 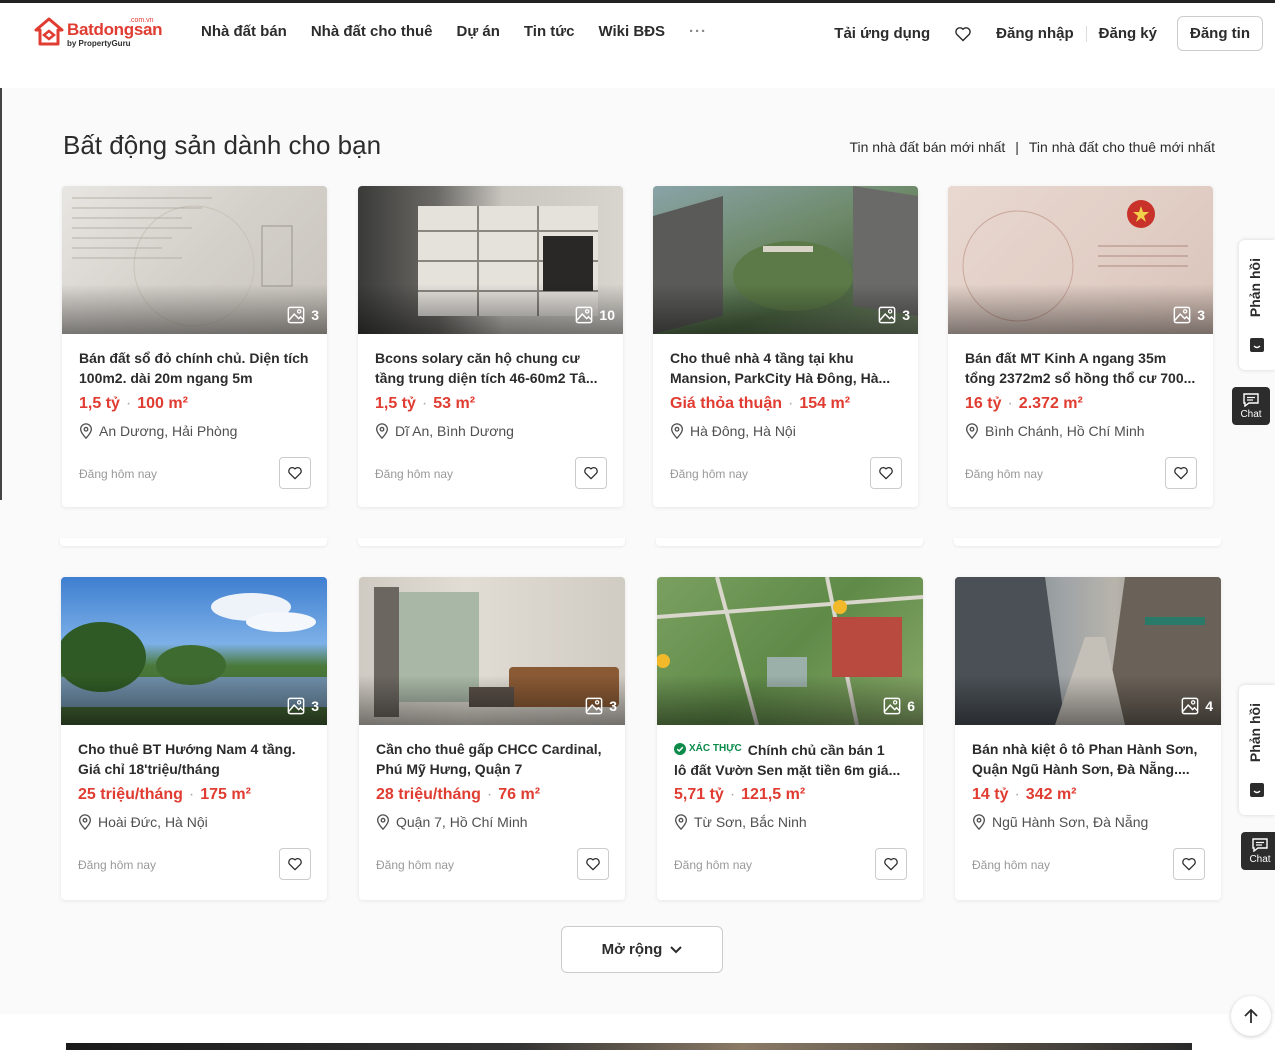 I want to click on location-text: Dĩ An, Bình Dương, so click(x=454, y=431).